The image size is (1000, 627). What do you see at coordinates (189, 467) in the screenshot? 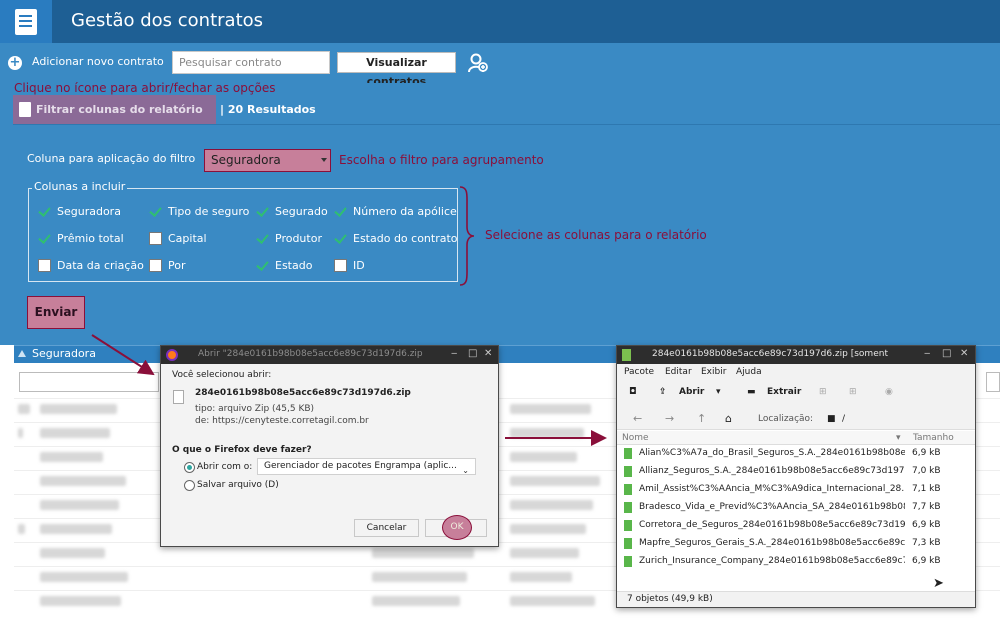
I see `open-with-radio` at bounding box center [189, 467].